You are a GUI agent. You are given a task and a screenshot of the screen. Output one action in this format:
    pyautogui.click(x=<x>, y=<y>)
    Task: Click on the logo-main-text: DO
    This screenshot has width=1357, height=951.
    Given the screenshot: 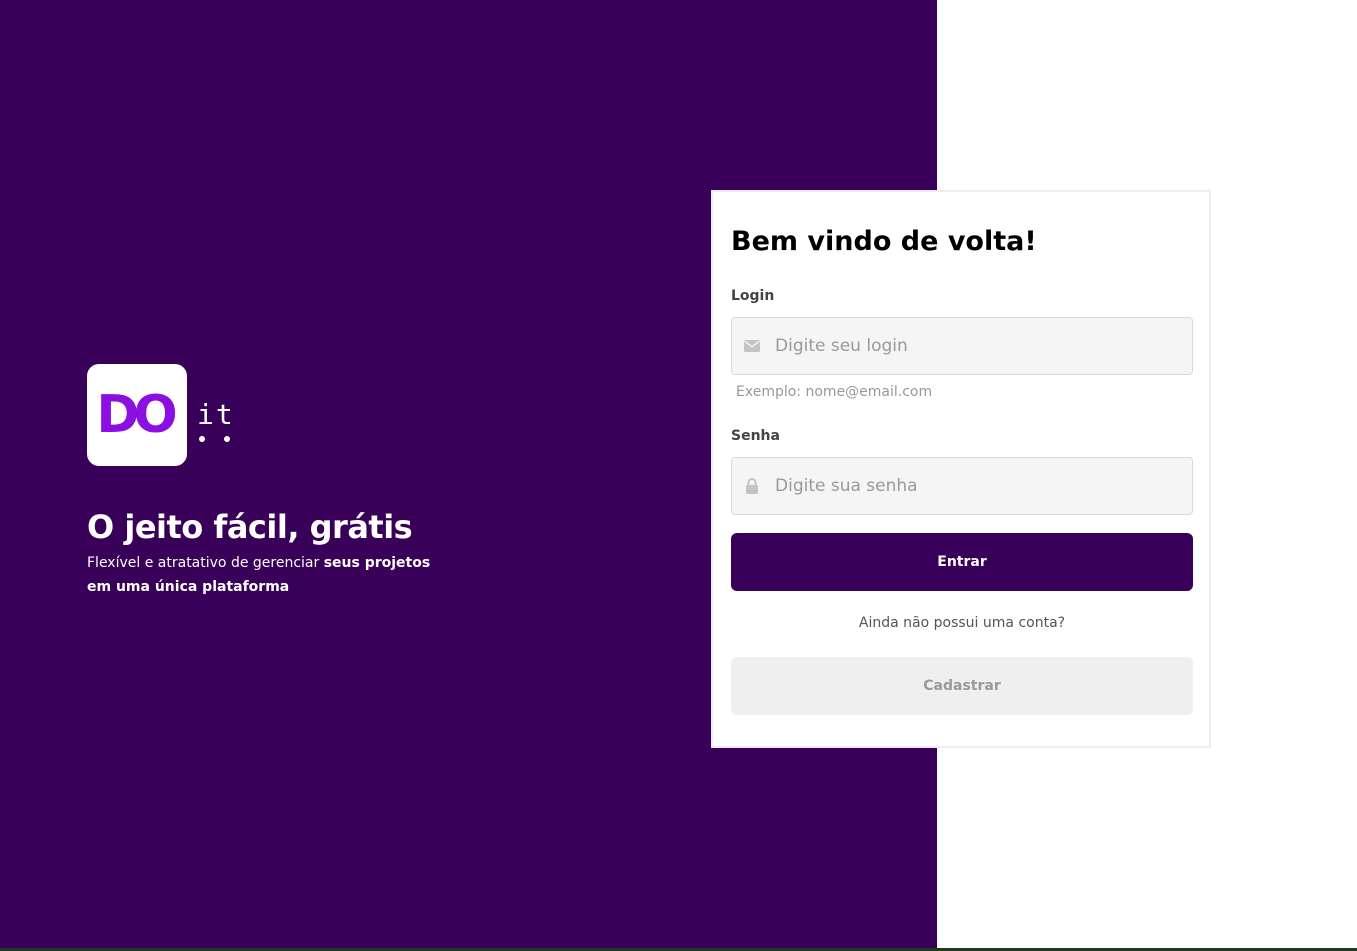 What is the action you would take?
    pyautogui.click(x=136, y=415)
    